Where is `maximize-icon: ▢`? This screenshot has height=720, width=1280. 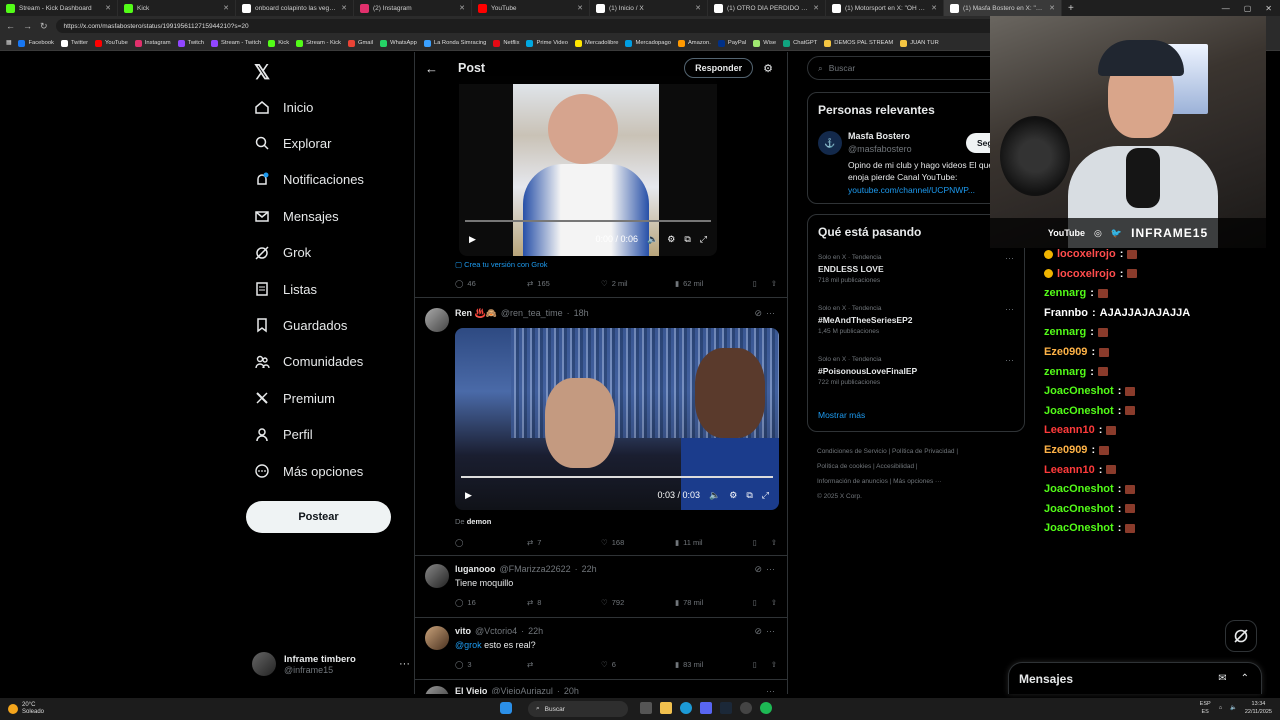
maximize-icon: ▢ is located at coordinates (1248, 8).